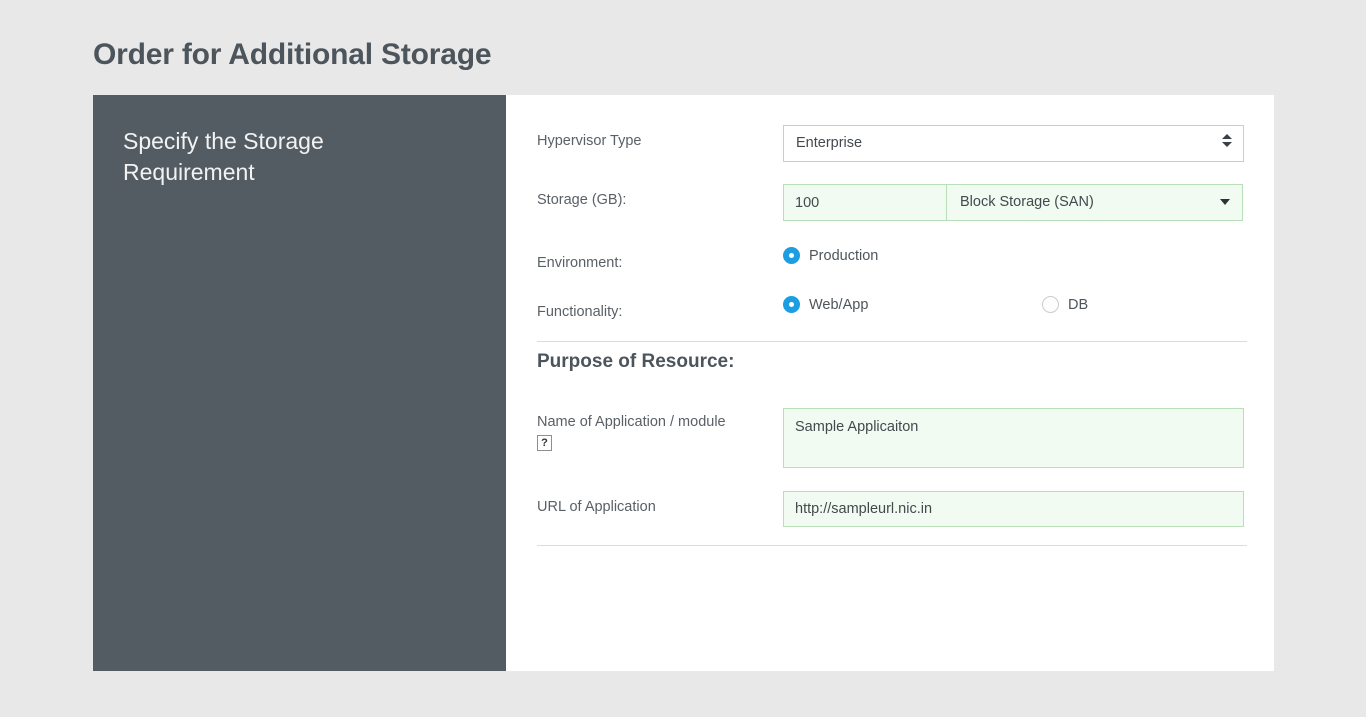 The width and height of the screenshot is (1366, 717). What do you see at coordinates (844, 255) in the screenshot?
I see `radio-environment-production-label: Production` at bounding box center [844, 255].